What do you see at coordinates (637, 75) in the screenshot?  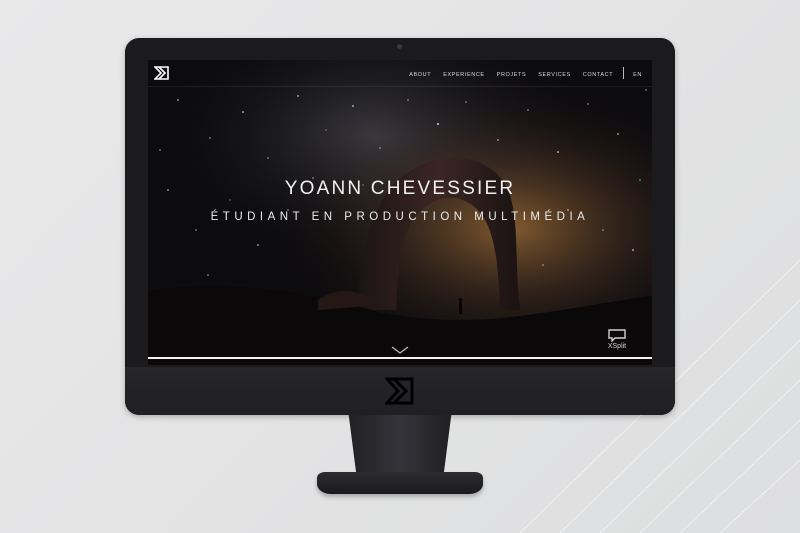 I see `language-switch: EN` at bounding box center [637, 75].